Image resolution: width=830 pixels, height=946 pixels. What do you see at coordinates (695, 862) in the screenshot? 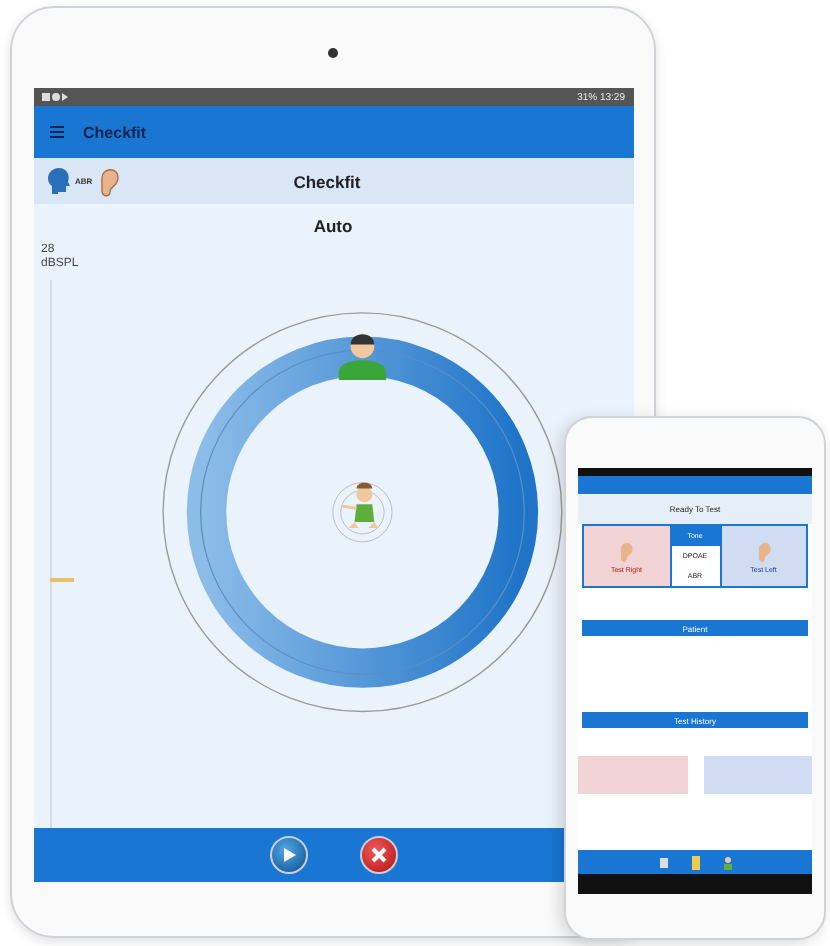
I see `folder-icon` at bounding box center [695, 862].